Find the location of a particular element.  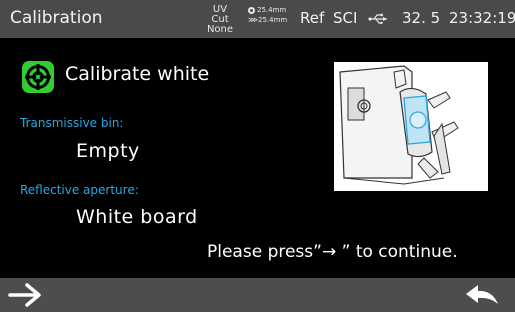

aperture-measure-value: 25.4mm is located at coordinates (272, 10).